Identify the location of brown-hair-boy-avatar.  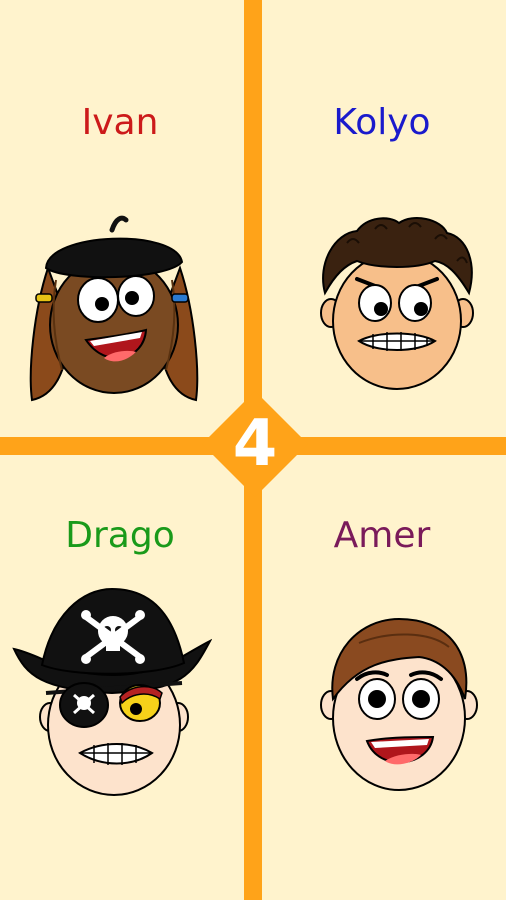
(399, 705).